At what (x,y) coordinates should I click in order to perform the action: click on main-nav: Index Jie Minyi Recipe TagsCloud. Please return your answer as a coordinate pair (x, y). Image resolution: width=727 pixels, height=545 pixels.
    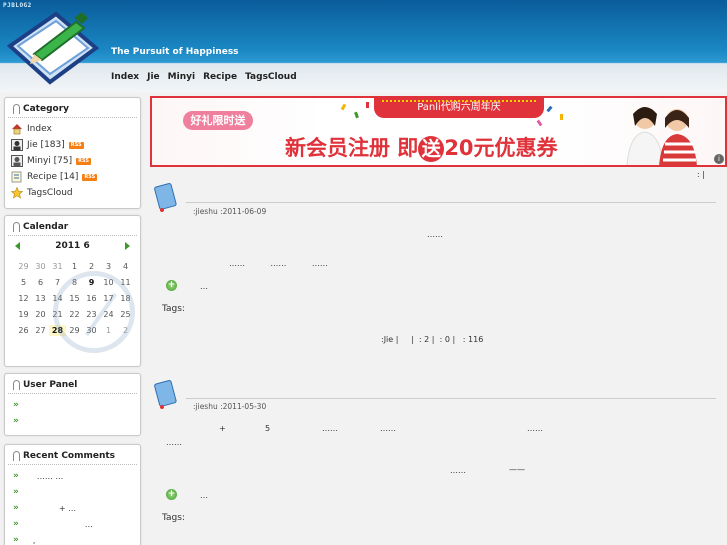
    Looking at the image, I should click on (204, 77).